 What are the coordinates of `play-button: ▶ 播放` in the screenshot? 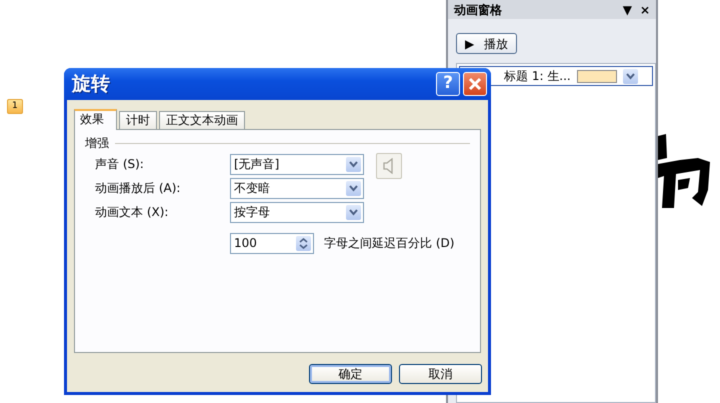 It's located at (487, 43).